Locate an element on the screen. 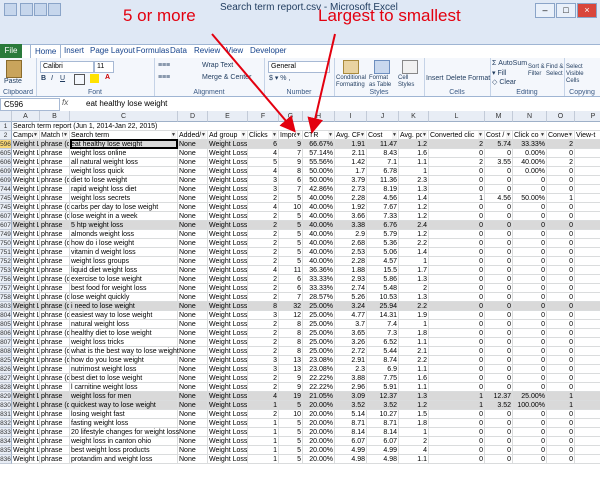  table-cell: 66.67% is located at coordinates (319, 144).